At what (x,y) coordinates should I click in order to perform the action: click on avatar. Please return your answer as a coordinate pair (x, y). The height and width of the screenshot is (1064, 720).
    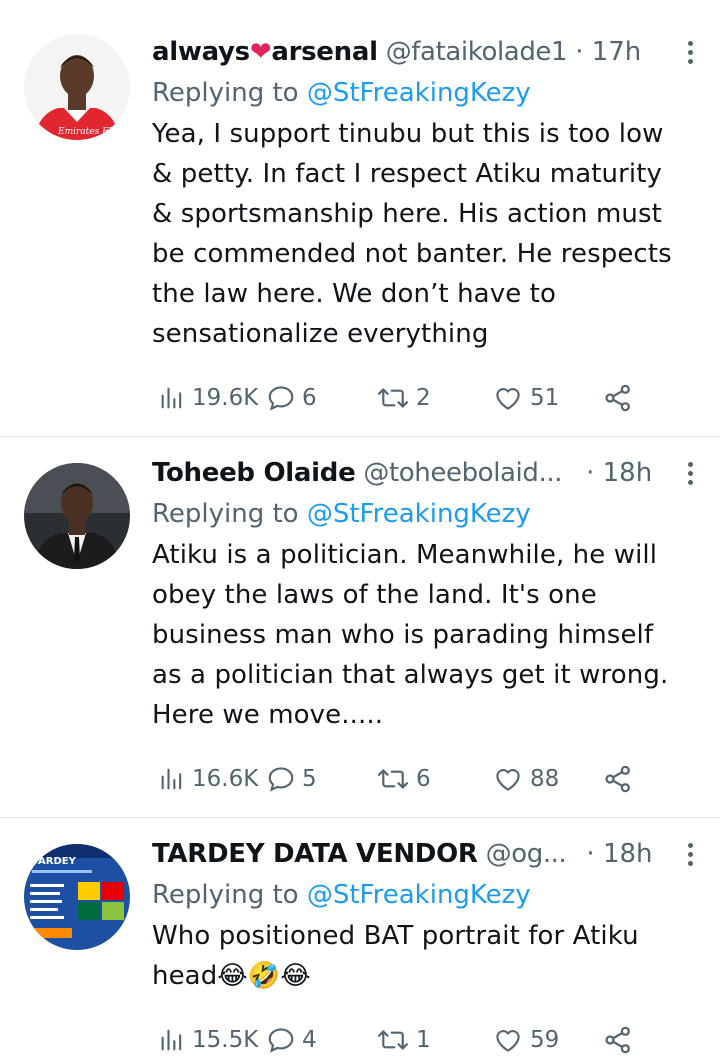
    Looking at the image, I should click on (77, 516).